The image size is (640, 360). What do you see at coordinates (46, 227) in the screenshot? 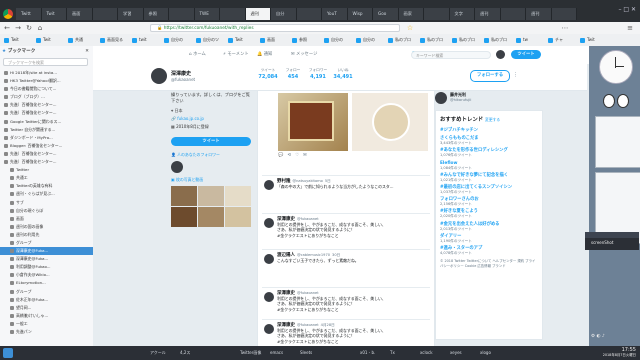
I see `bookmark-tree-item: 週刊の国の画像` at bounding box center [46, 227].